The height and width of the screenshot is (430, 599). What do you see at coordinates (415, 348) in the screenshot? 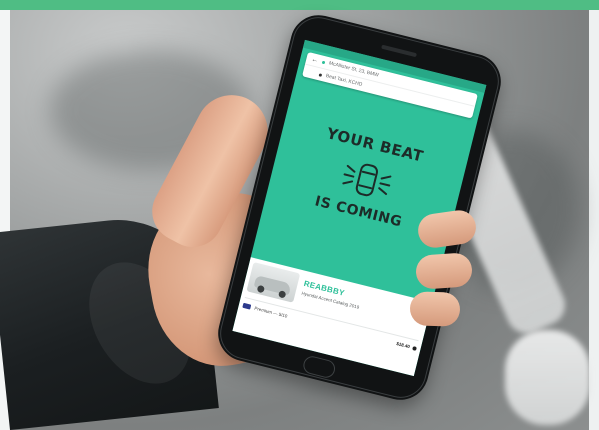
I see `price-info-icon` at bounding box center [415, 348].